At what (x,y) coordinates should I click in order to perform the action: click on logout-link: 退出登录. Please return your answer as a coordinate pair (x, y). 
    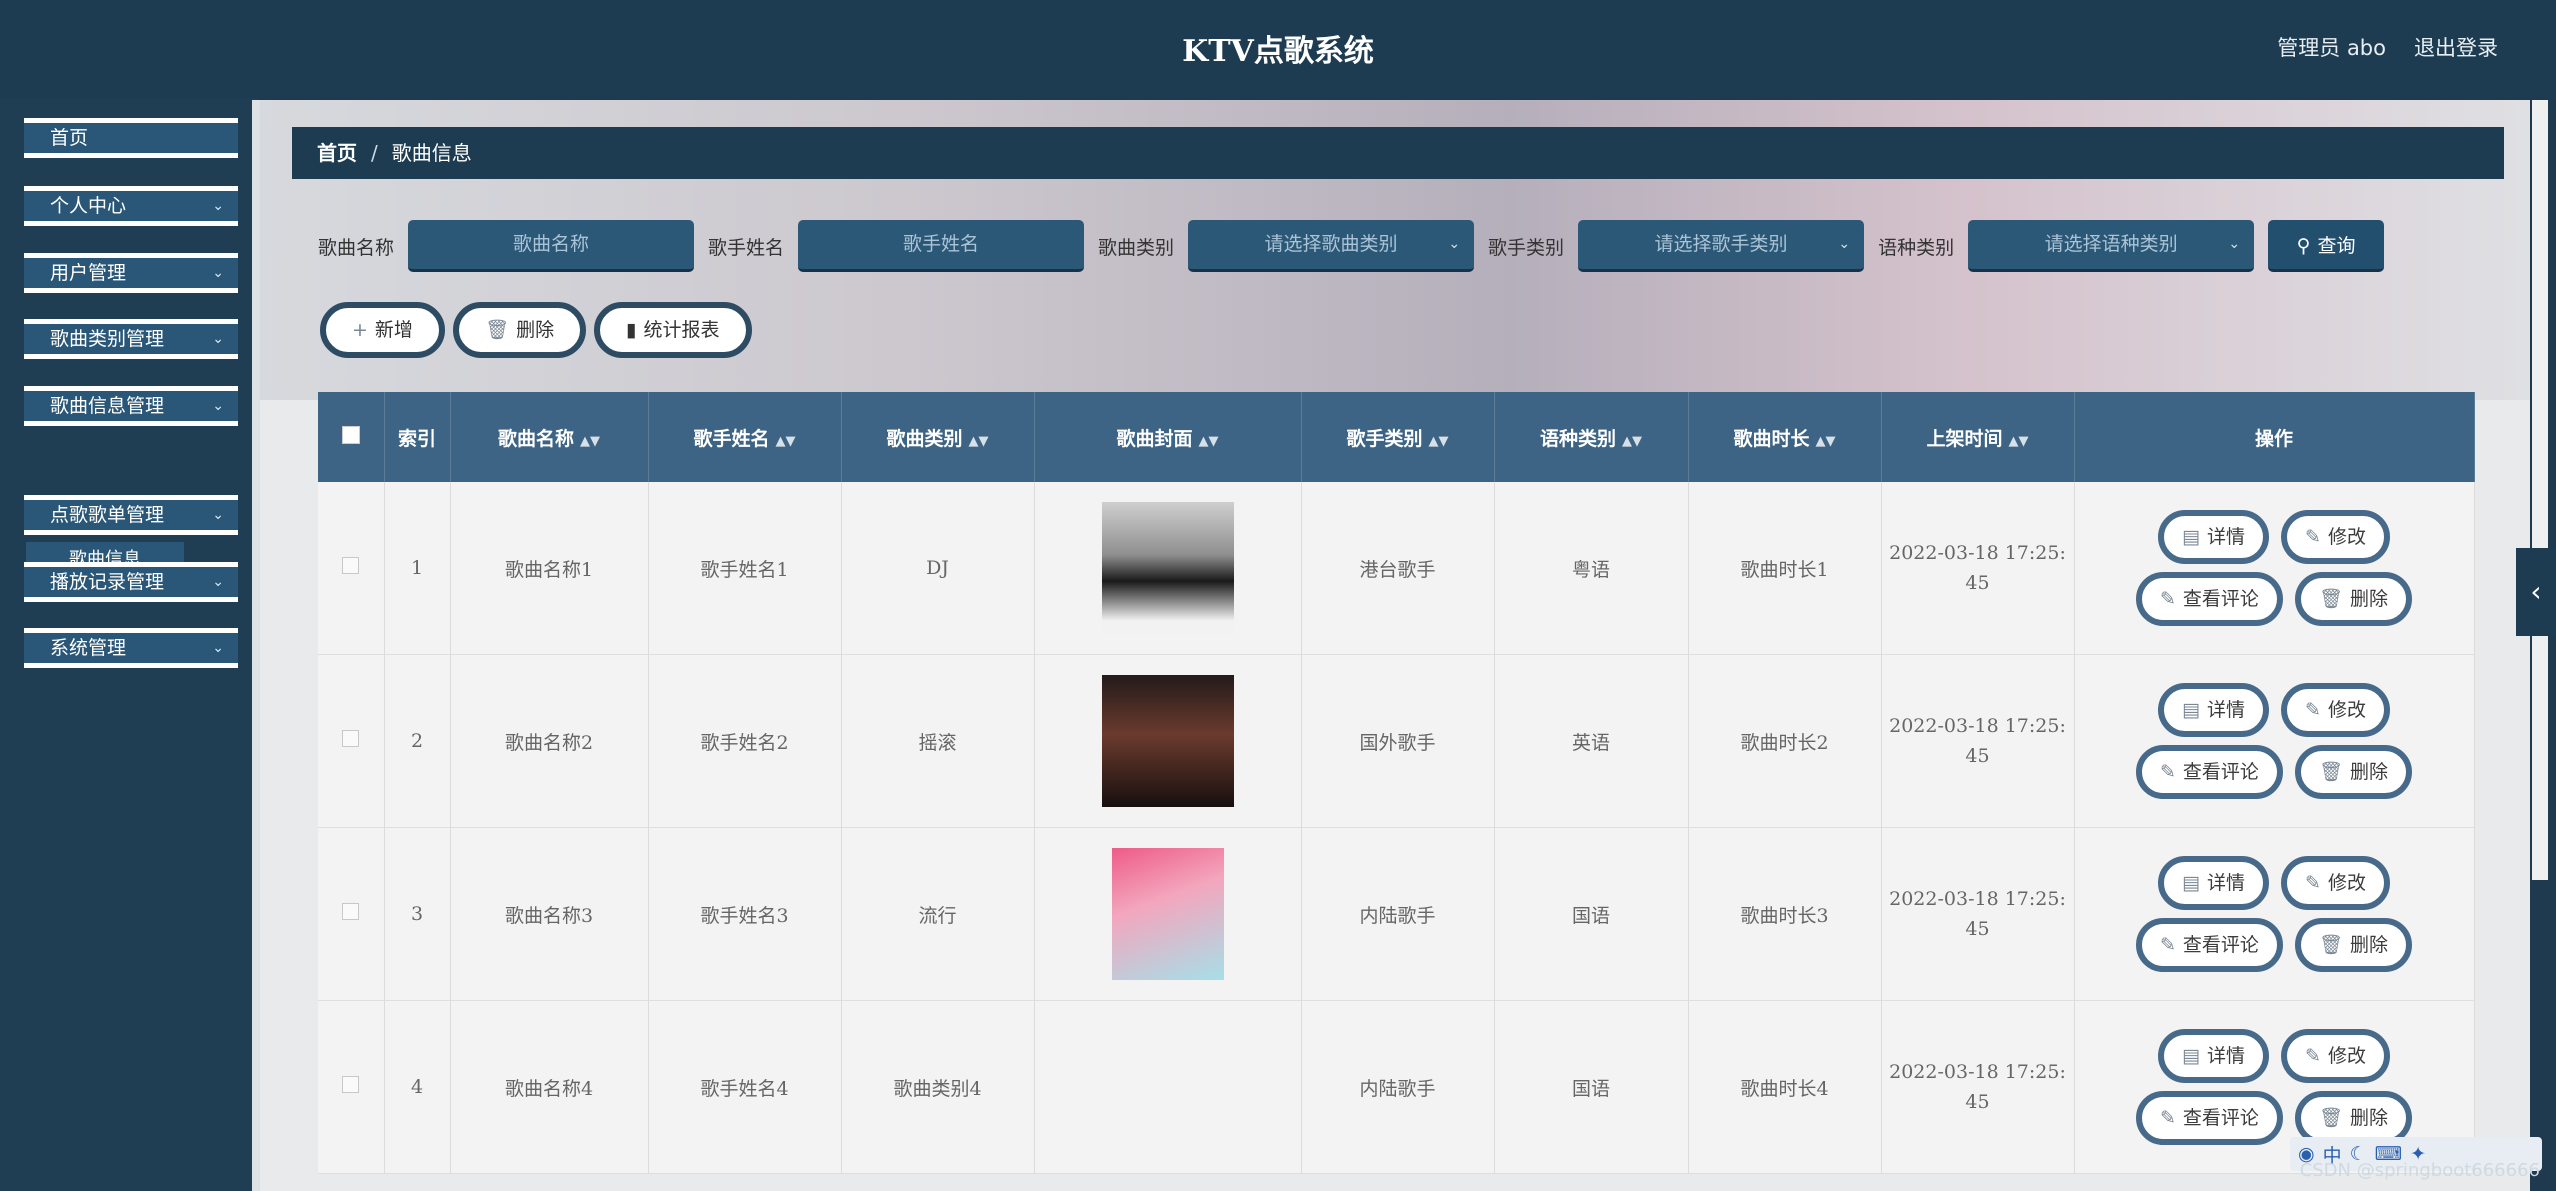
    Looking at the image, I should click on (2456, 47).